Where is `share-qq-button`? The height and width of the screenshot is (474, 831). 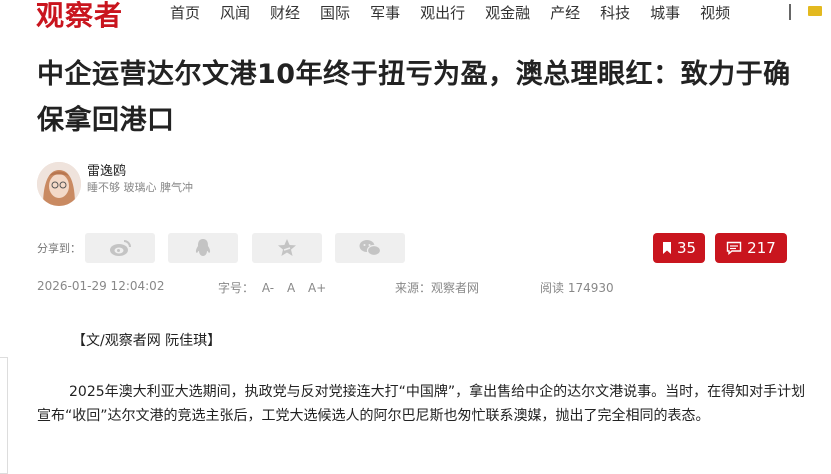 share-qq-button is located at coordinates (203, 248).